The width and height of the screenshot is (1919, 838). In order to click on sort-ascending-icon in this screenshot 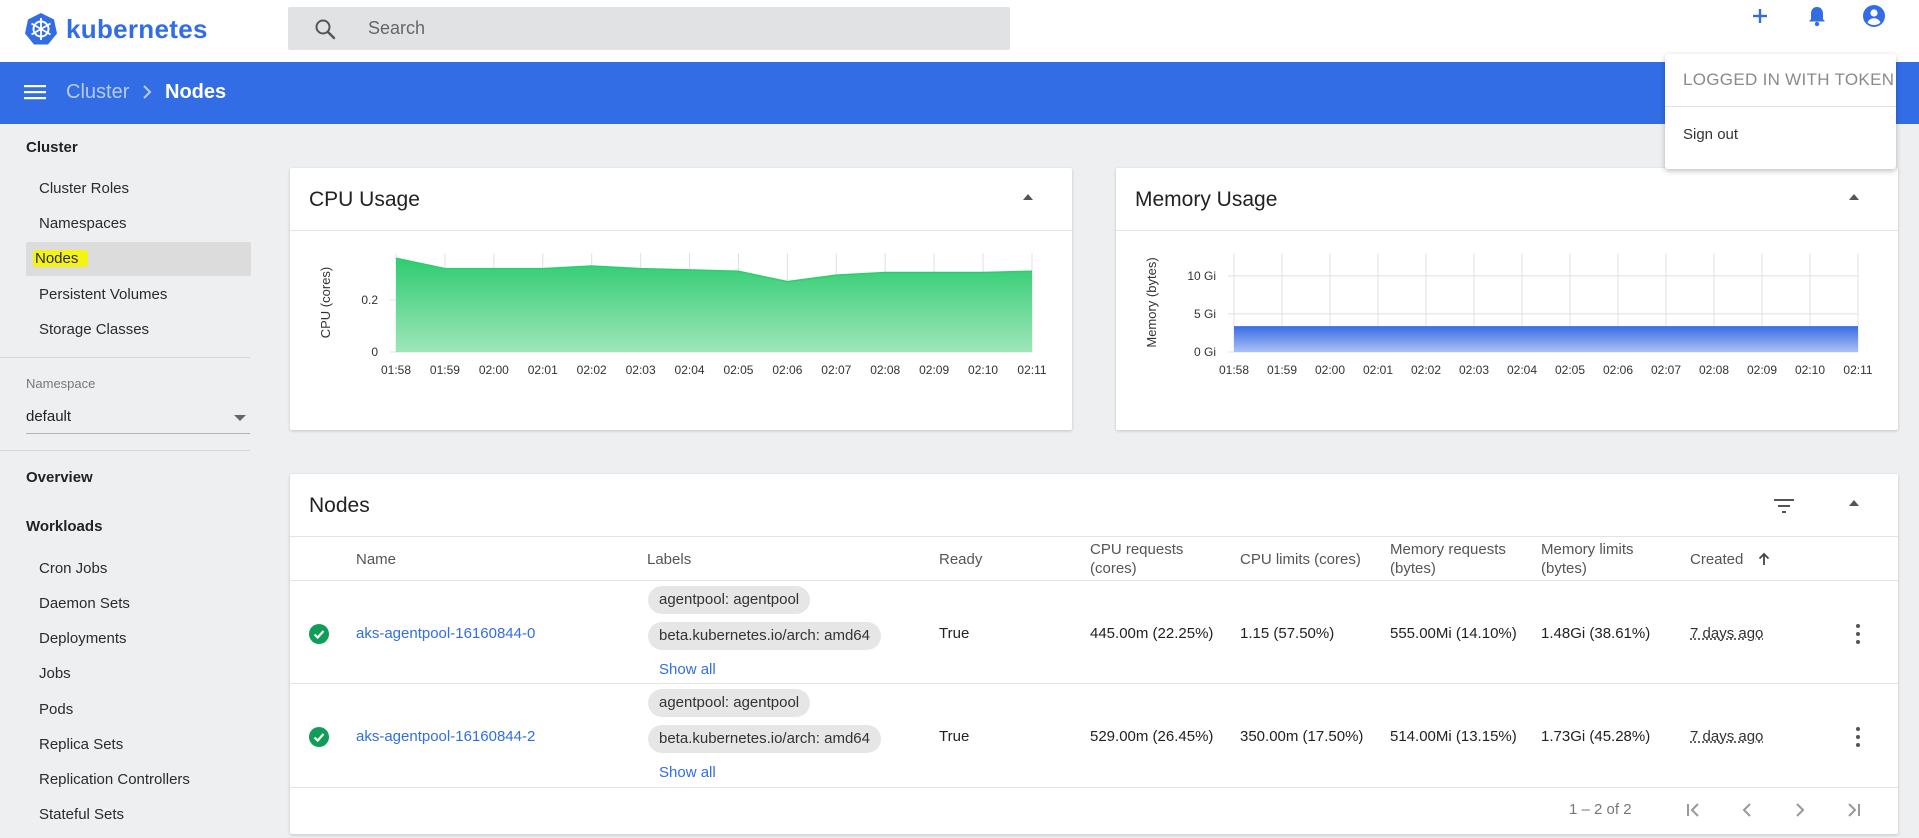, I will do `click(1764, 559)`.